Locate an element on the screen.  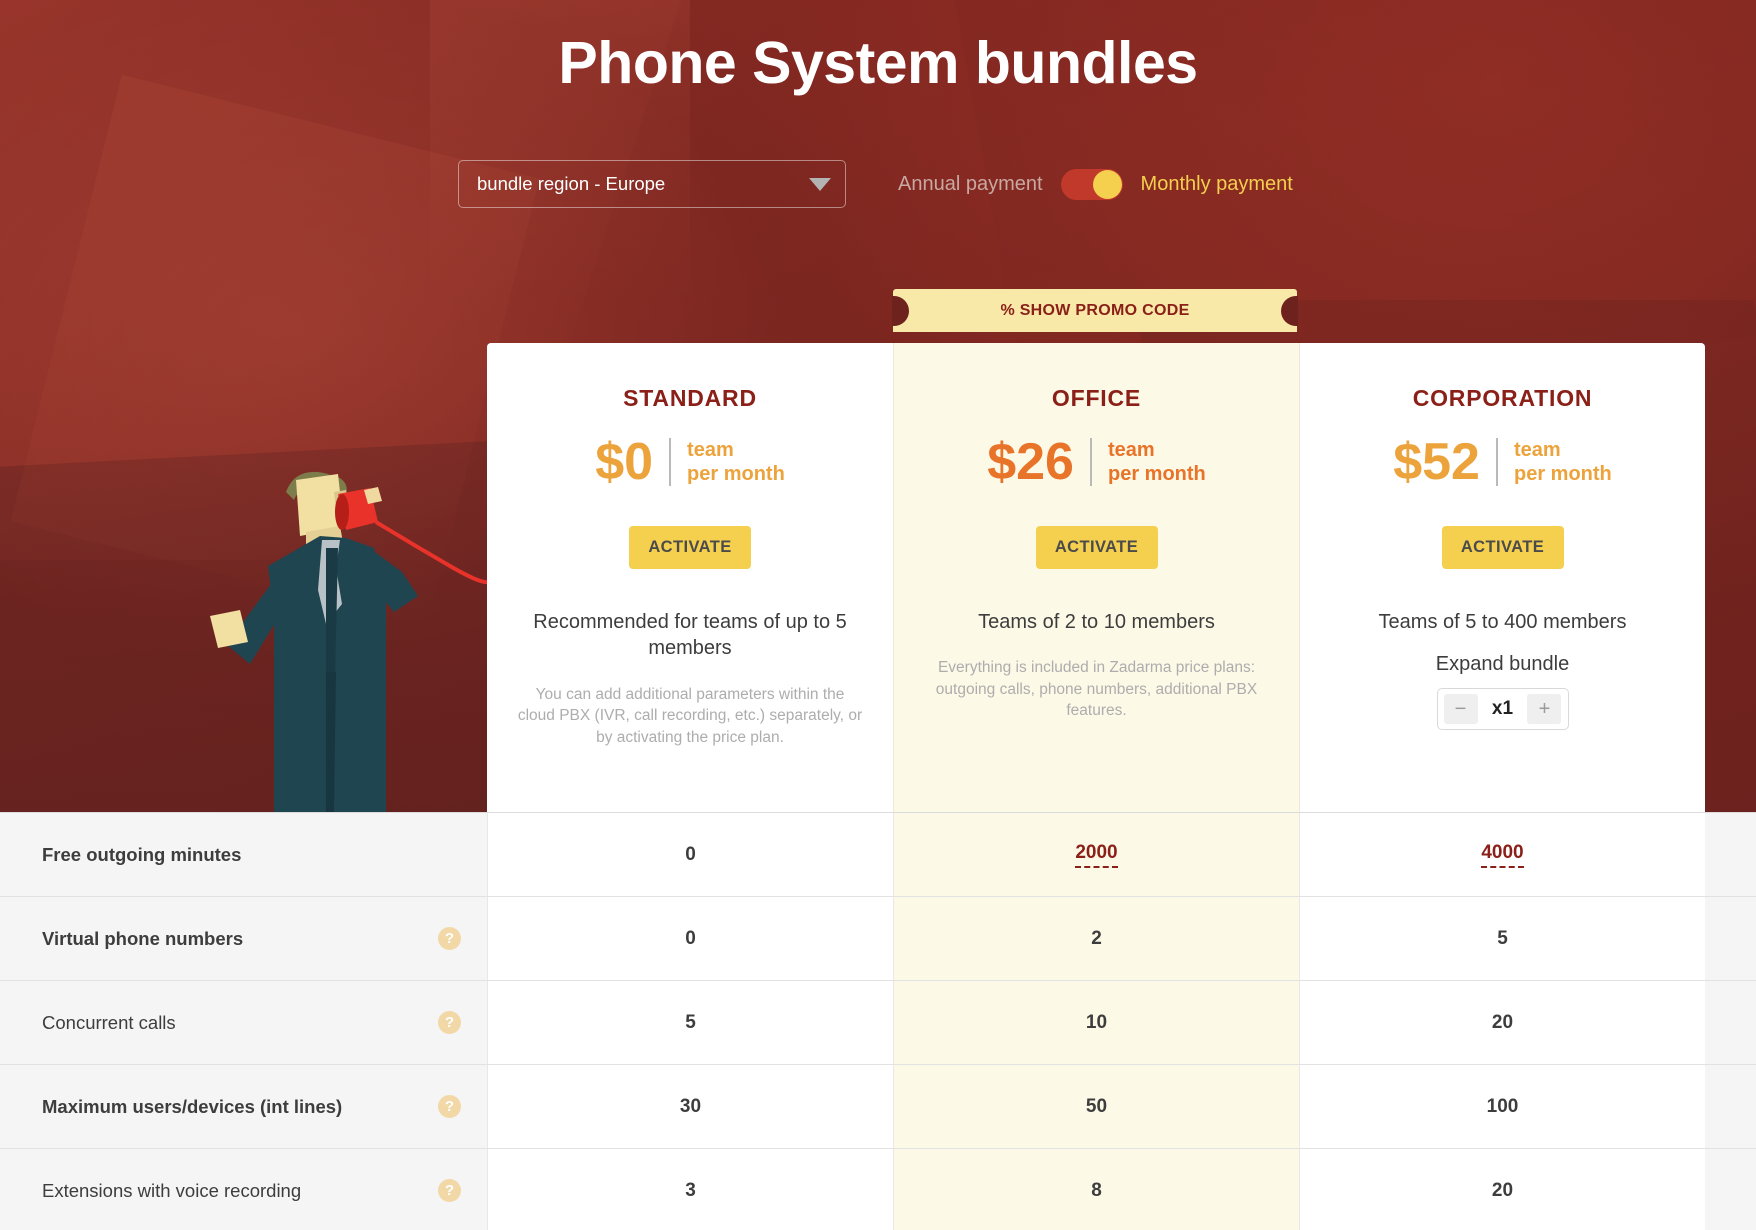
feature-value-corporation: 4000 is located at coordinates (1502, 854).